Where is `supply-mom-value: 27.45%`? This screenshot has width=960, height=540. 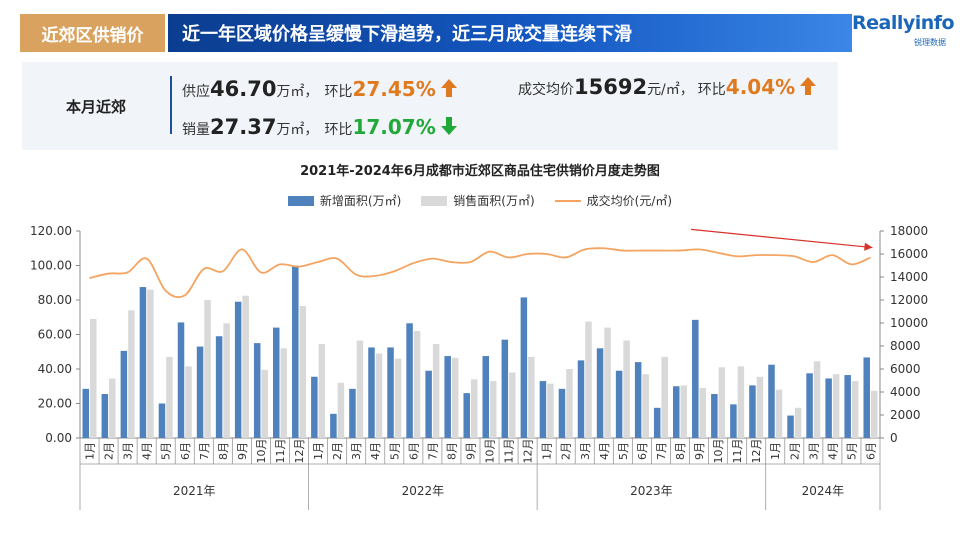 supply-mom-value: 27.45% is located at coordinates (394, 89).